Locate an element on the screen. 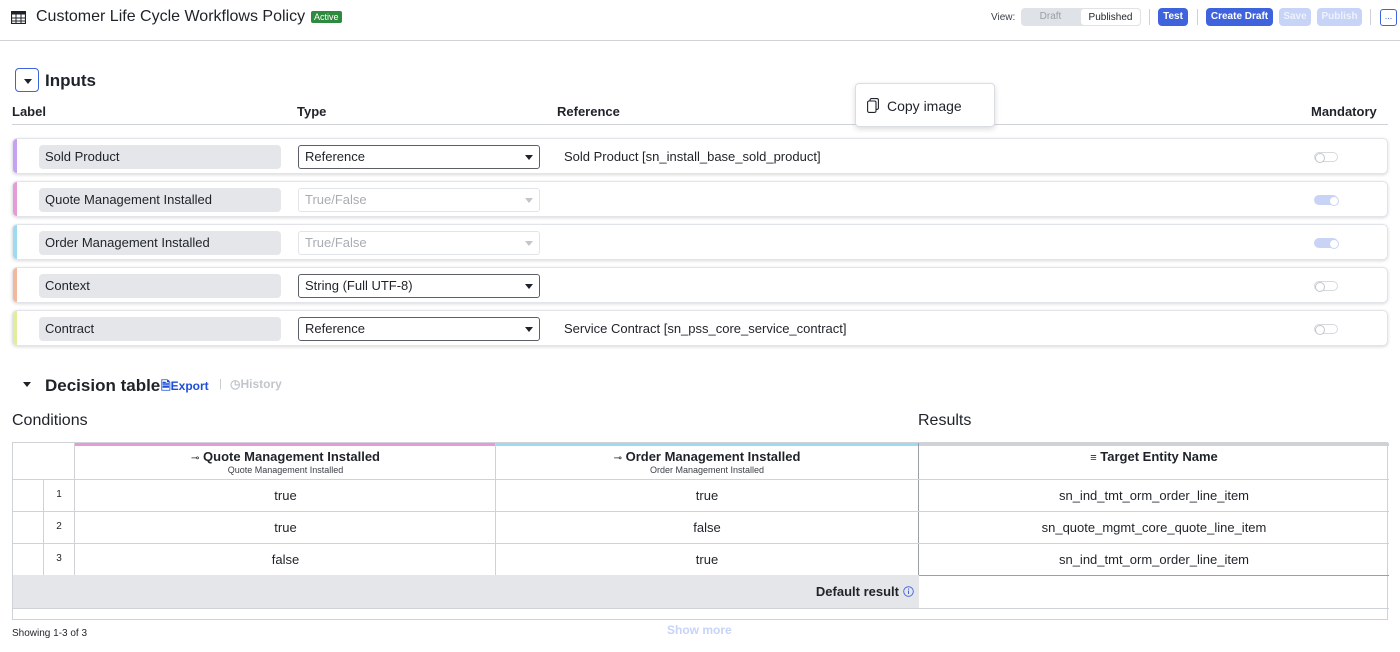  view-draft-option: Draft is located at coordinates (1050, 17).